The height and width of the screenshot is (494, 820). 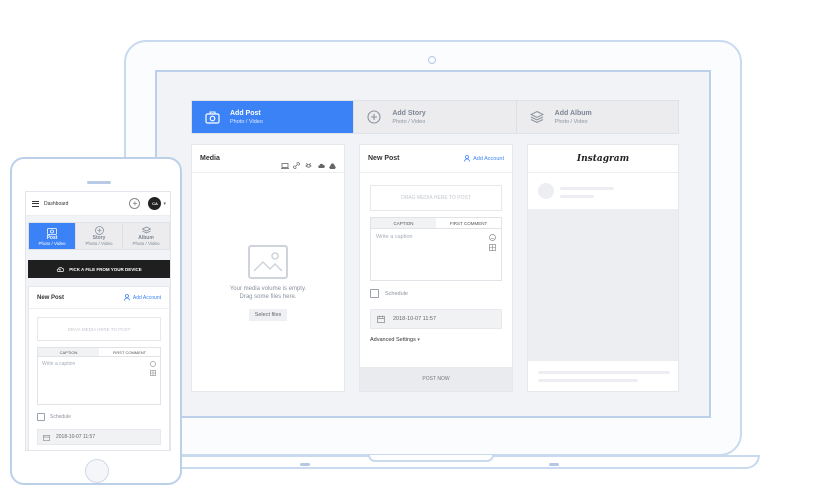 What do you see at coordinates (210, 158) in the screenshot?
I see `media-title: Media` at bounding box center [210, 158].